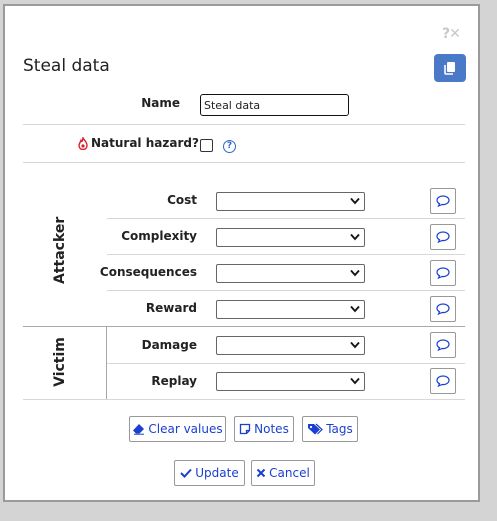 The height and width of the screenshot is (521, 497). I want to click on attacker-row-label: Complexity, so click(159, 236).